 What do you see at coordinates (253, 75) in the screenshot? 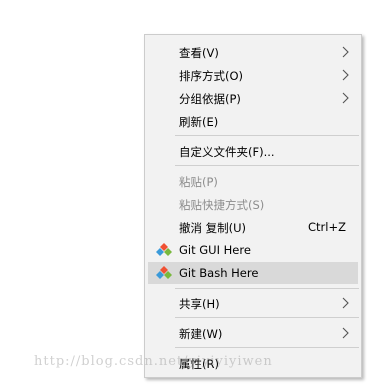
I see `menu-item-sort-by: 排序方式(O)` at bounding box center [253, 75].